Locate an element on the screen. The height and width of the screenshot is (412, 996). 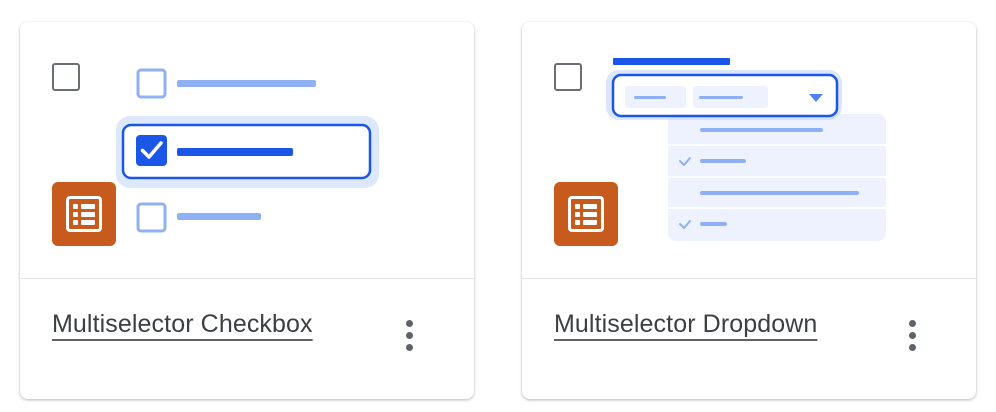
accent-bar is located at coordinates (671, 61).